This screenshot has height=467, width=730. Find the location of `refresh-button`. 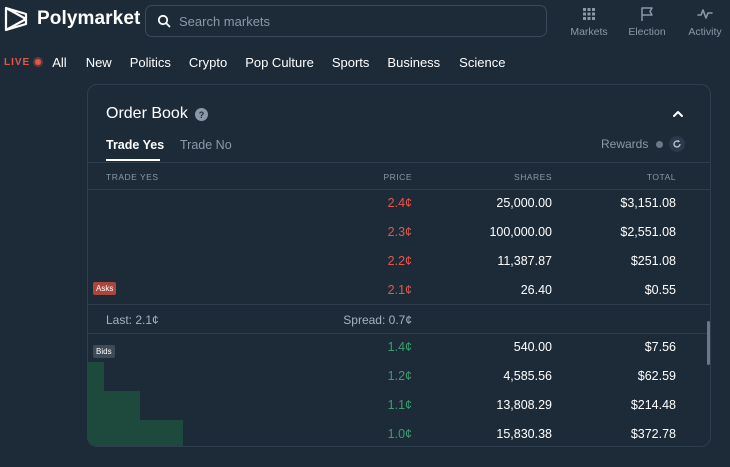

refresh-button is located at coordinates (677, 144).